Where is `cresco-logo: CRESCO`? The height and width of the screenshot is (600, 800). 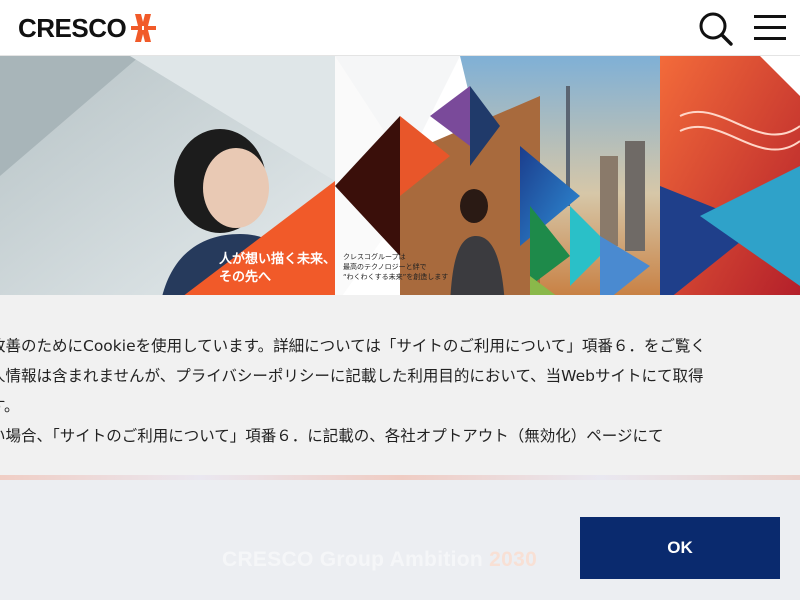
cresco-logo: CRESCO is located at coordinates (87, 28).